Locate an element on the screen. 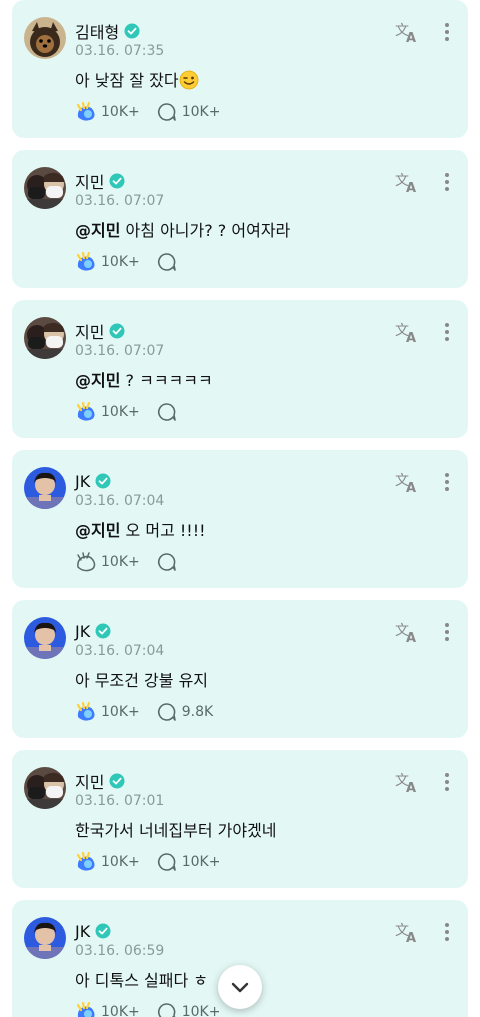  comment-count: 9.8K is located at coordinates (197, 712).